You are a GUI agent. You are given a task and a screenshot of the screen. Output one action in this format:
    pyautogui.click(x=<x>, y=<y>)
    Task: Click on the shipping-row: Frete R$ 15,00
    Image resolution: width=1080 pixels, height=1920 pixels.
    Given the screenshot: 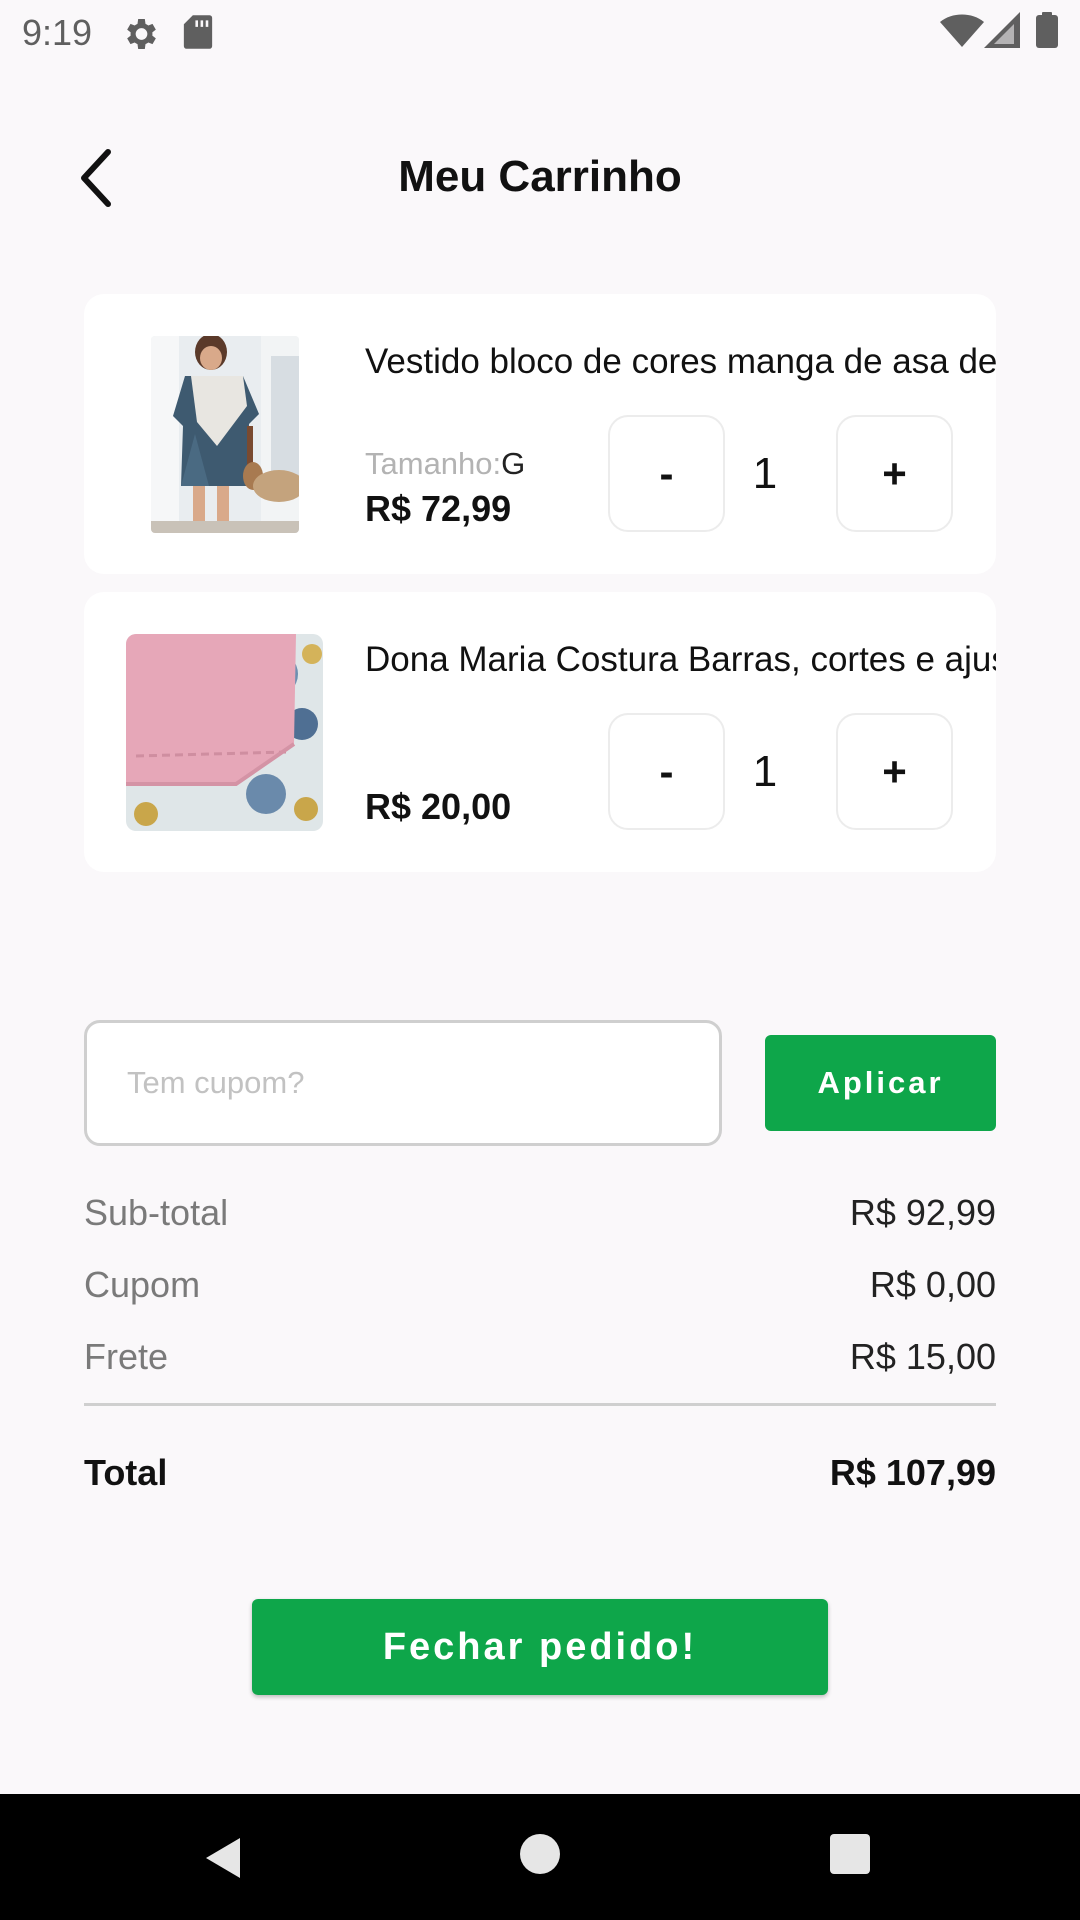 What is the action you would take?
    pyautogui.click(x=540, y=1361)
    